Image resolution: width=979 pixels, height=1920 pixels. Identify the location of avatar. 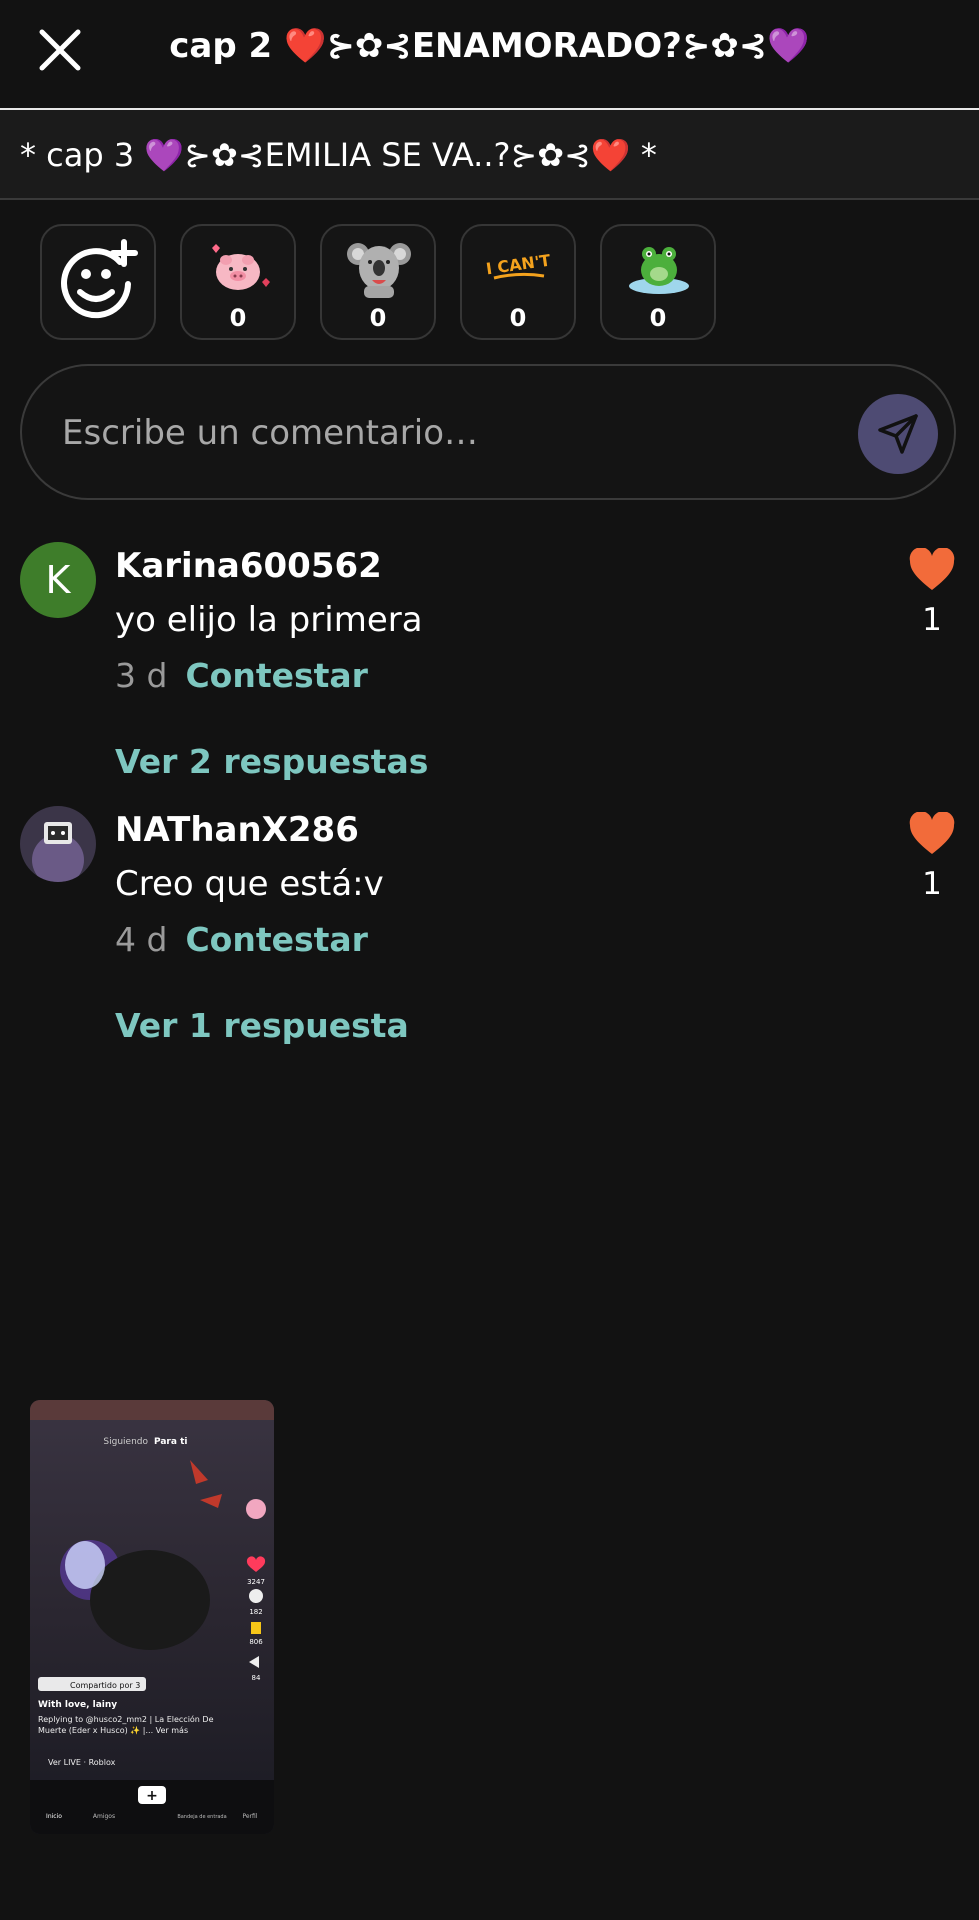
(58, 844).